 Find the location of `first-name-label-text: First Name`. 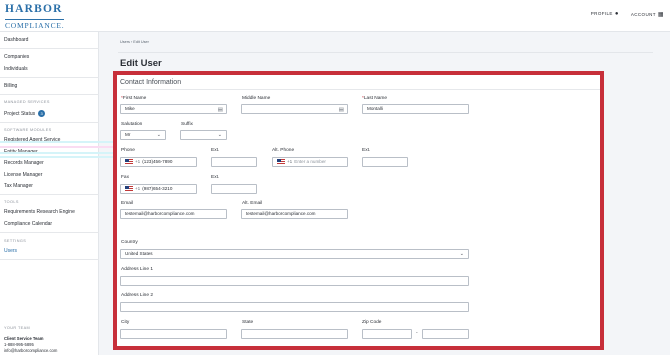

first-name-label-text: First Name is located at coordinates (134, 98).